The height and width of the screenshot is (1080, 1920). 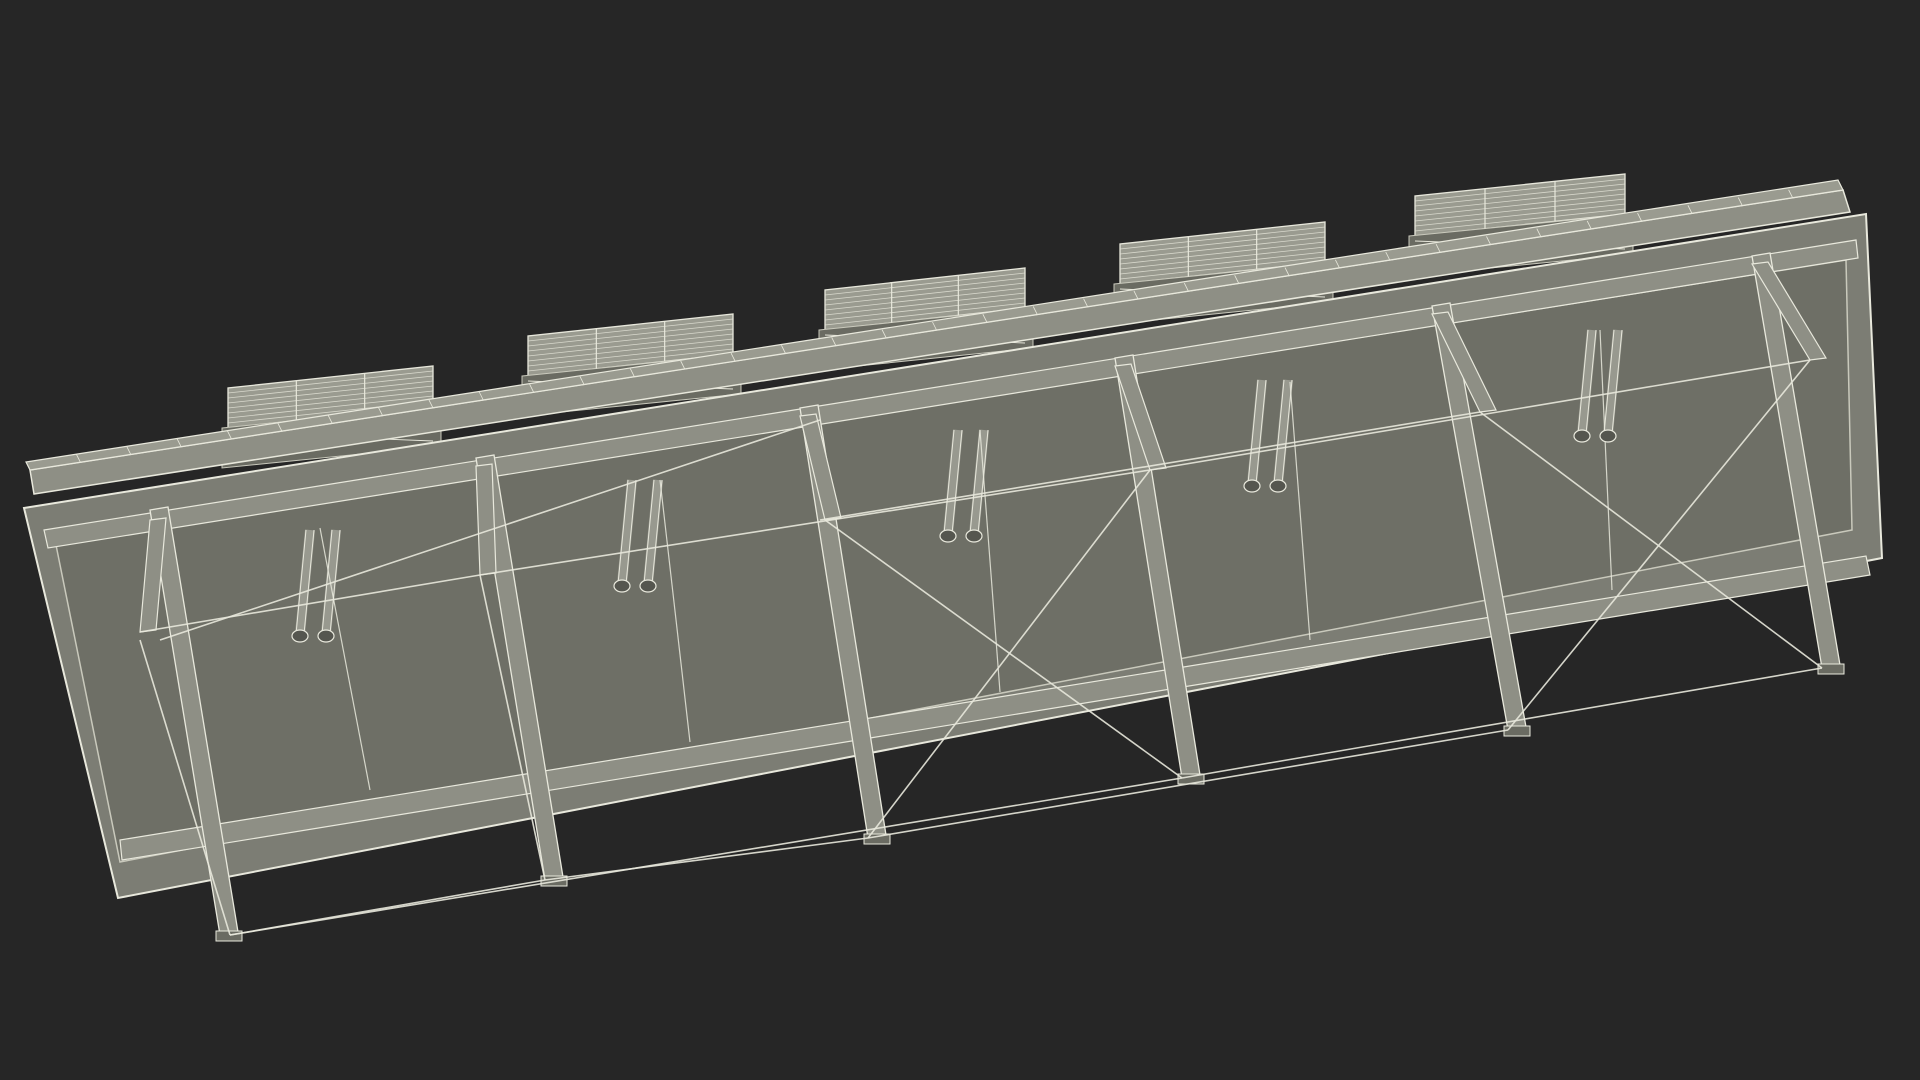 What do you see at coordinates (486, 519) in the screenshot?
I see `knee-brace` at bounding box center [486, 519].